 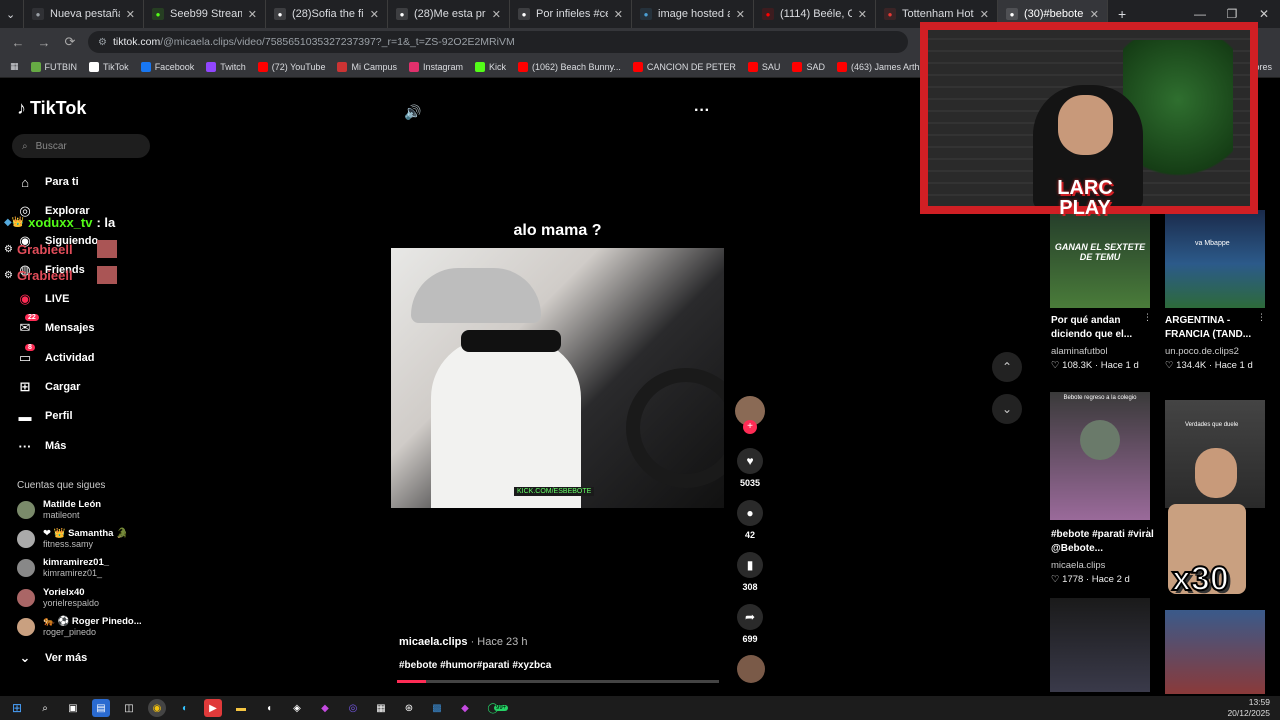 What do you see at coordinates (241, 708) in the screenshot?
I see `folder-icon: ▬` at bounding box center [241, 708].